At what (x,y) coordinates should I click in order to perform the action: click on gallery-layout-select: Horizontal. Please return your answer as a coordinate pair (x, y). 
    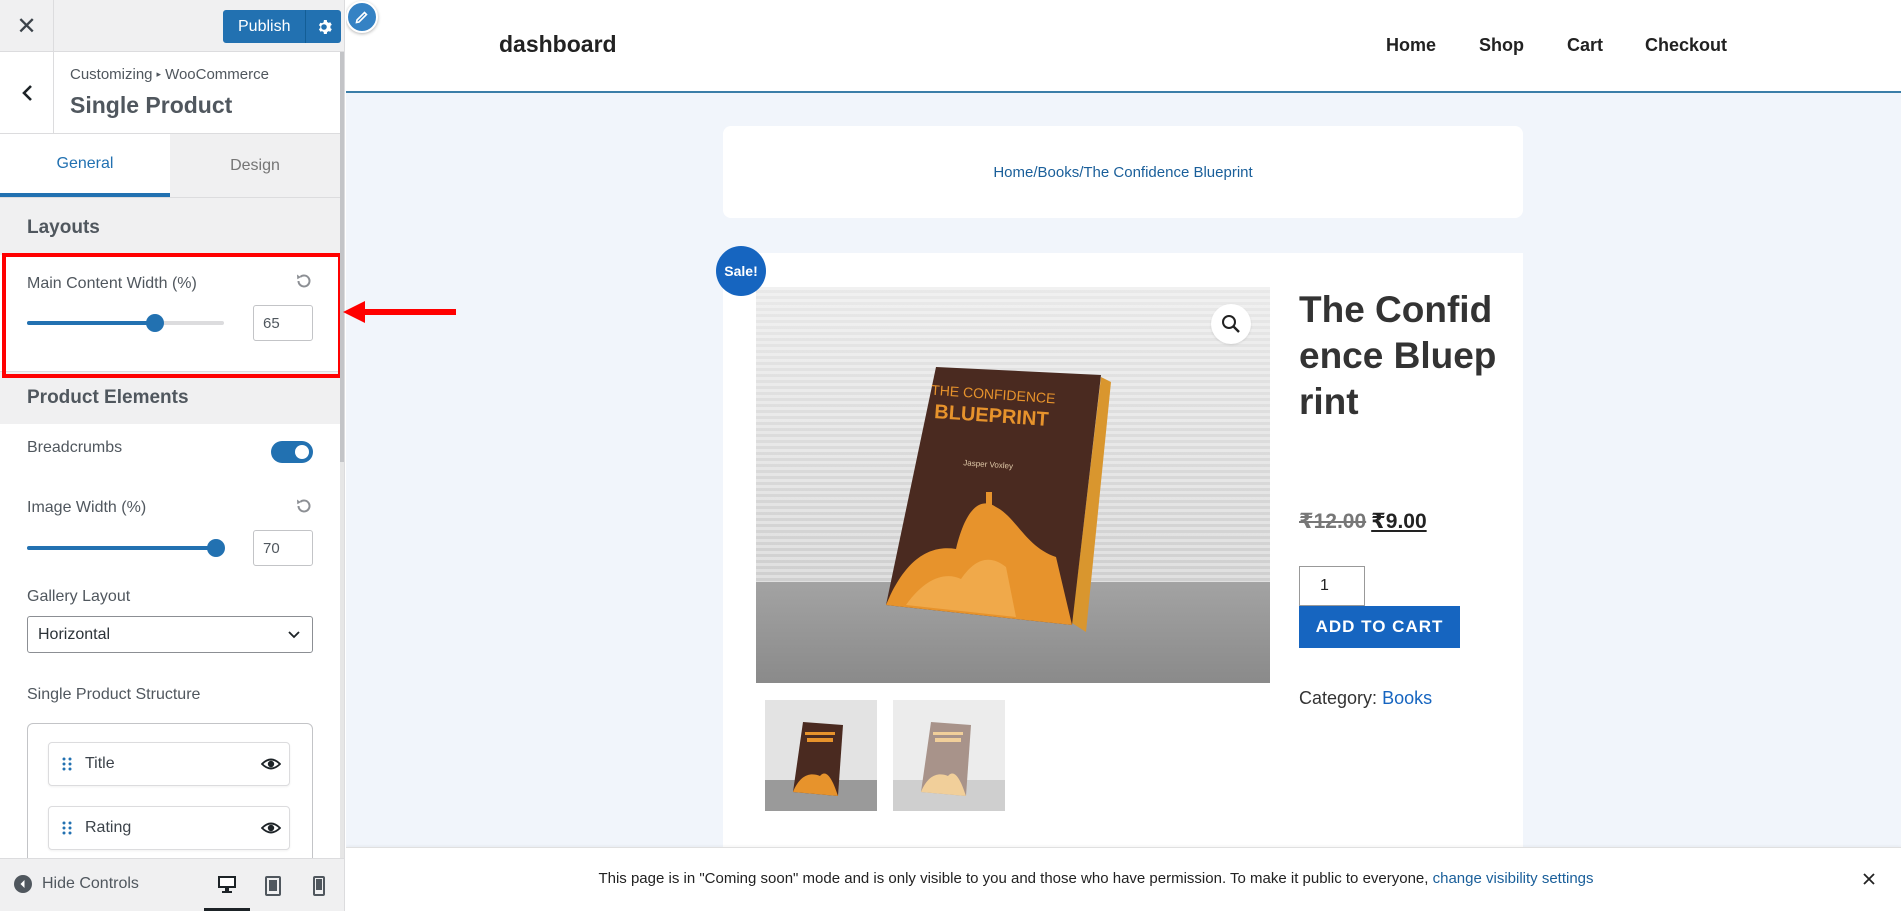
    Looking at the image, I should click on (170, 634).